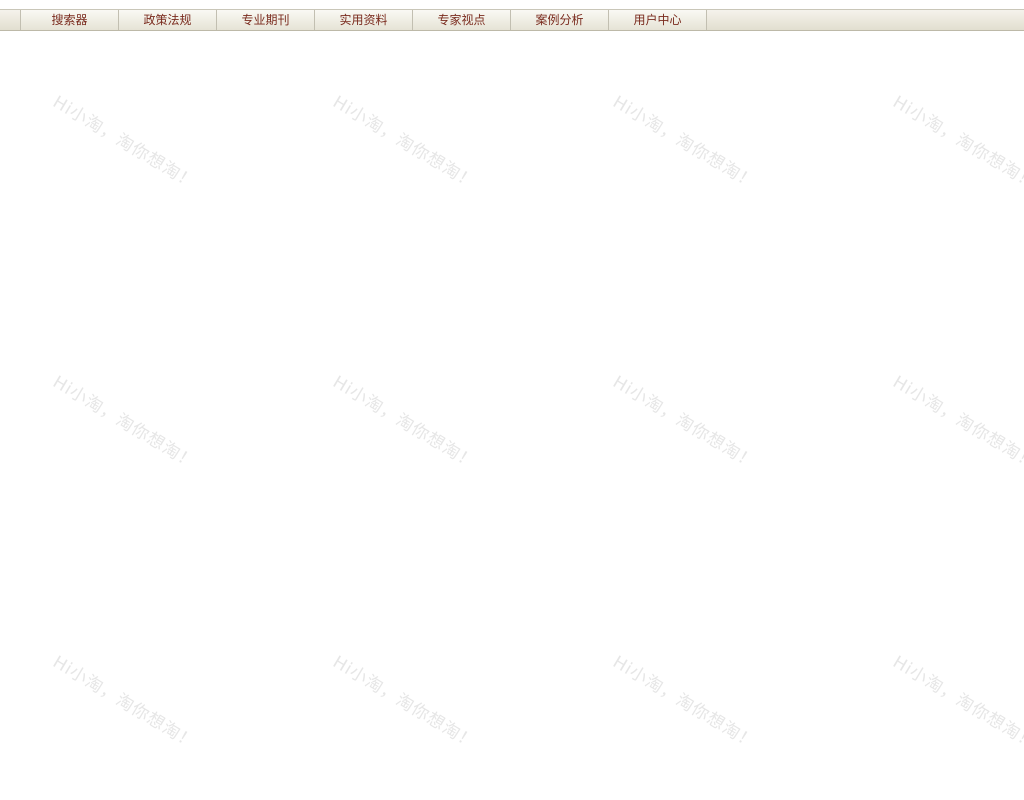 Image resolution: width=1024 pixels, height=800 pixels. I want to click on tab-expert-views: 专家视点, so click(462, 20).